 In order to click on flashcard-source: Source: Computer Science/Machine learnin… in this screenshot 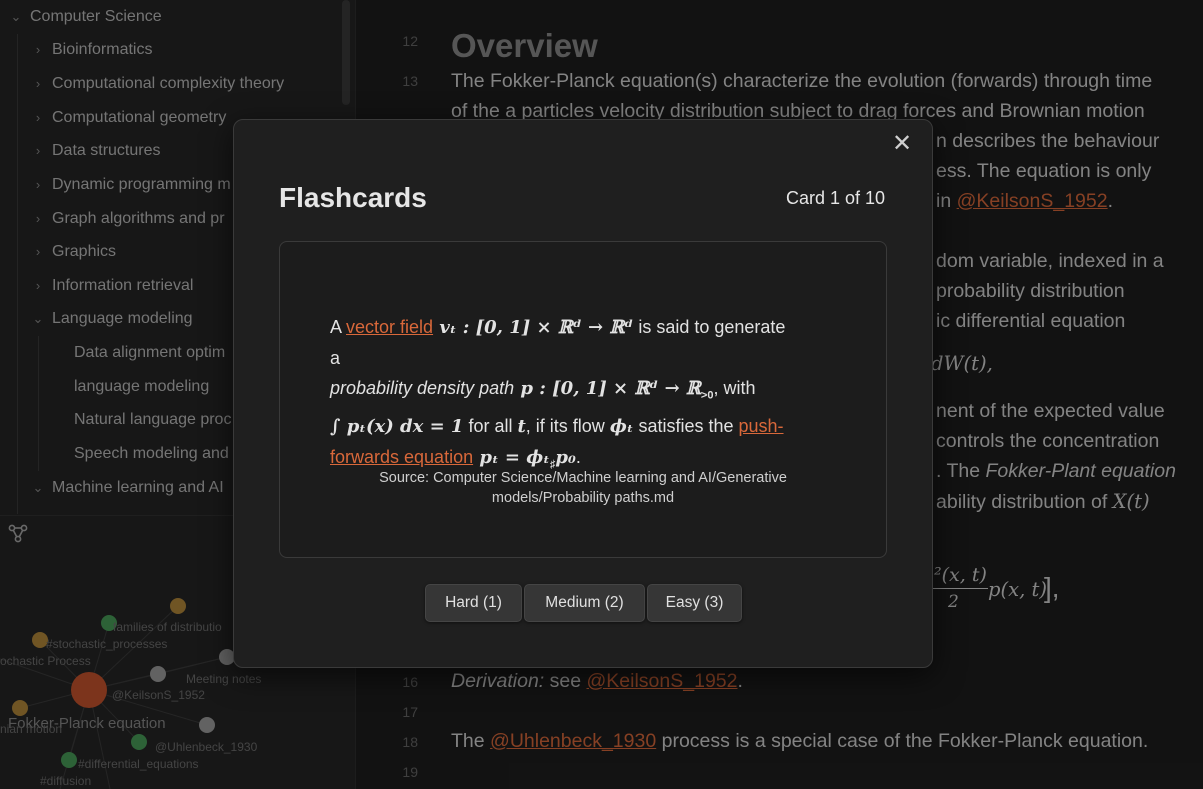, I will do `click(583, 488)`.